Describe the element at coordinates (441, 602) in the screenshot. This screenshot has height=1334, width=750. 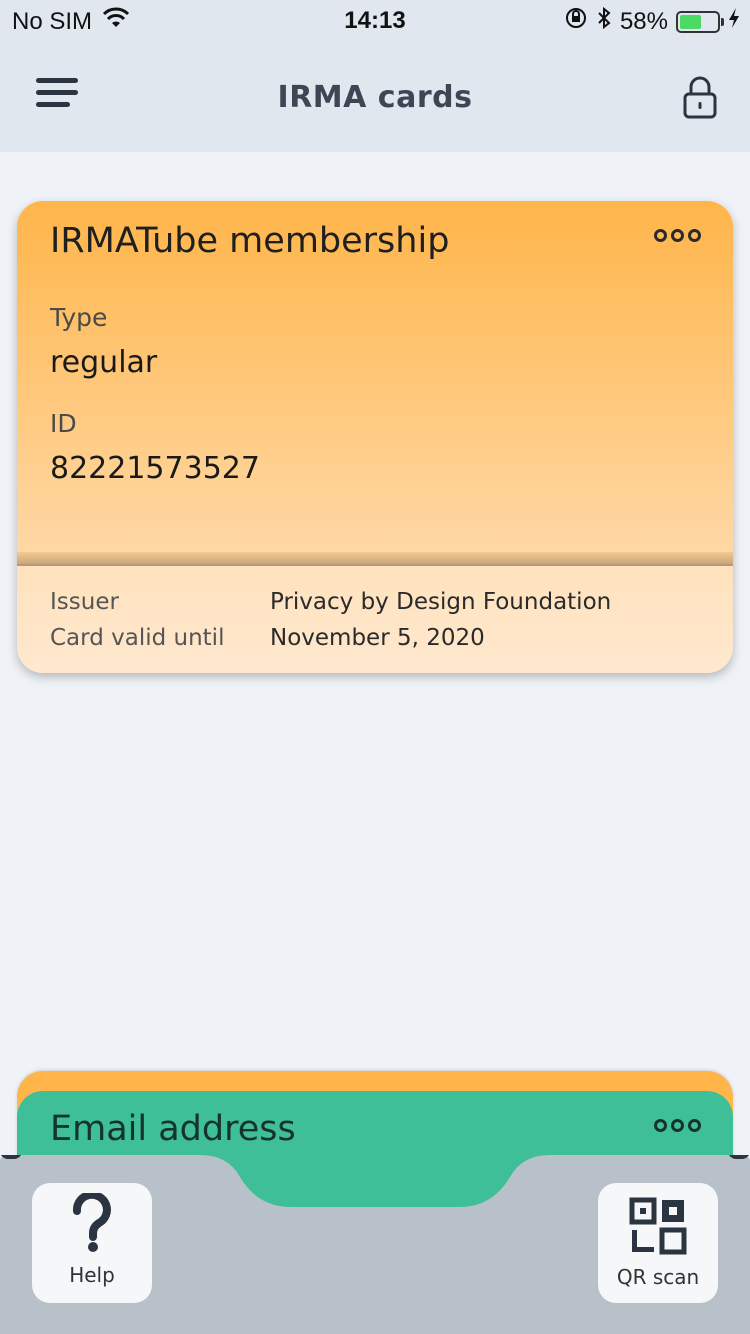
I see `issuer-value: Privacy by Design Foundation` at that location.